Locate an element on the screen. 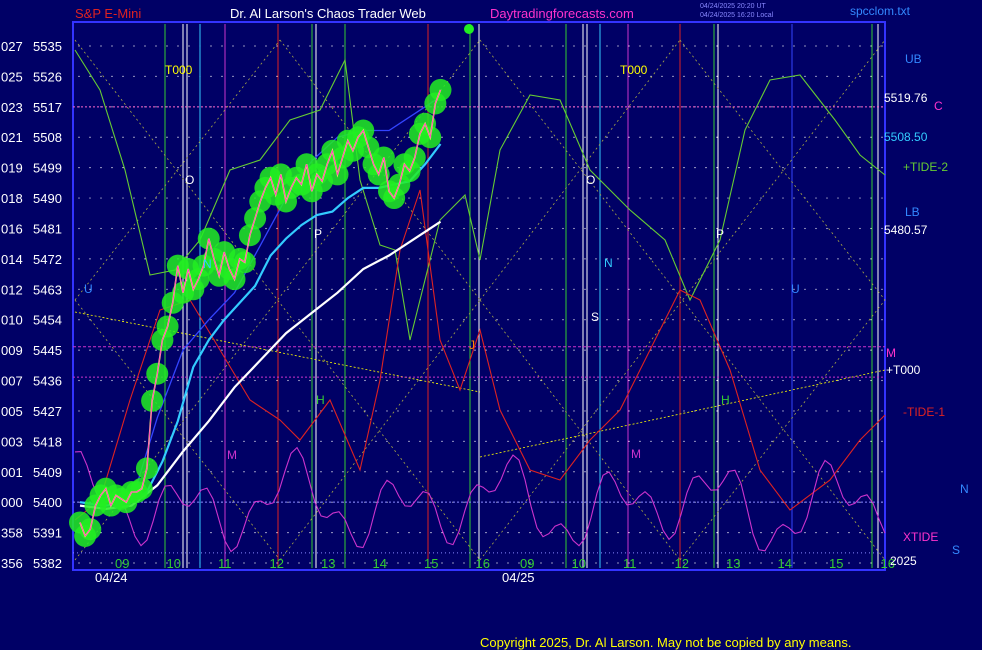  website-link: Daytradingforecasts.com is located at coordinates (562, 13).